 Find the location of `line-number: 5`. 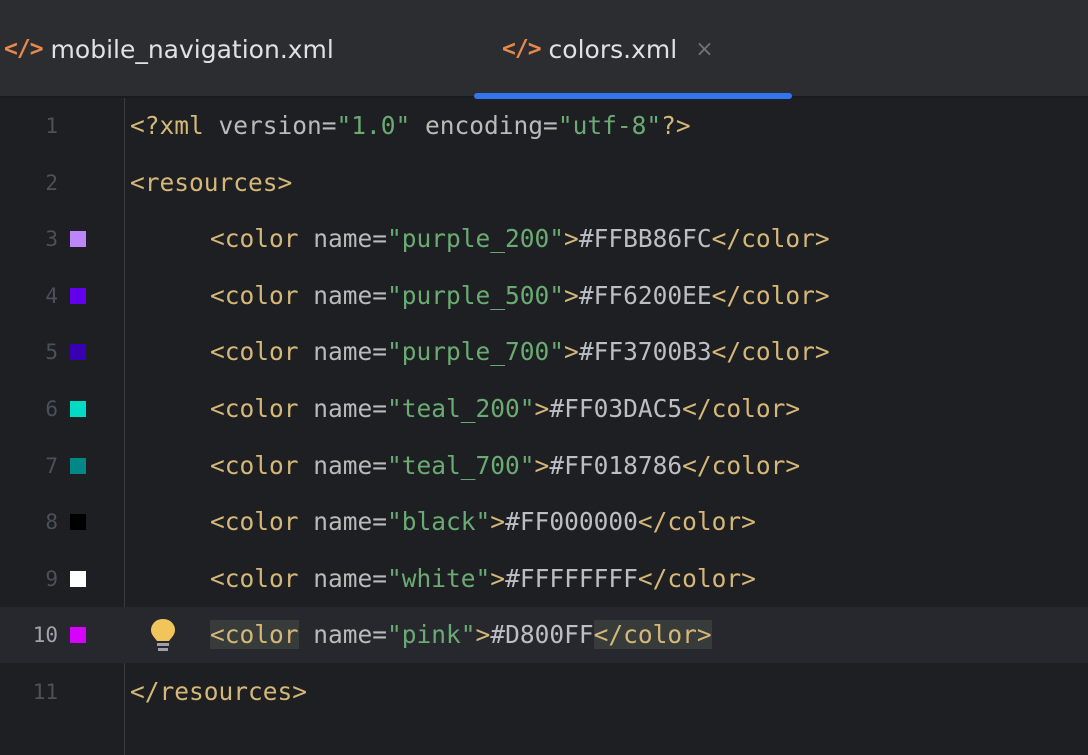

line-number: 5 is located at coordinates (51, 352).